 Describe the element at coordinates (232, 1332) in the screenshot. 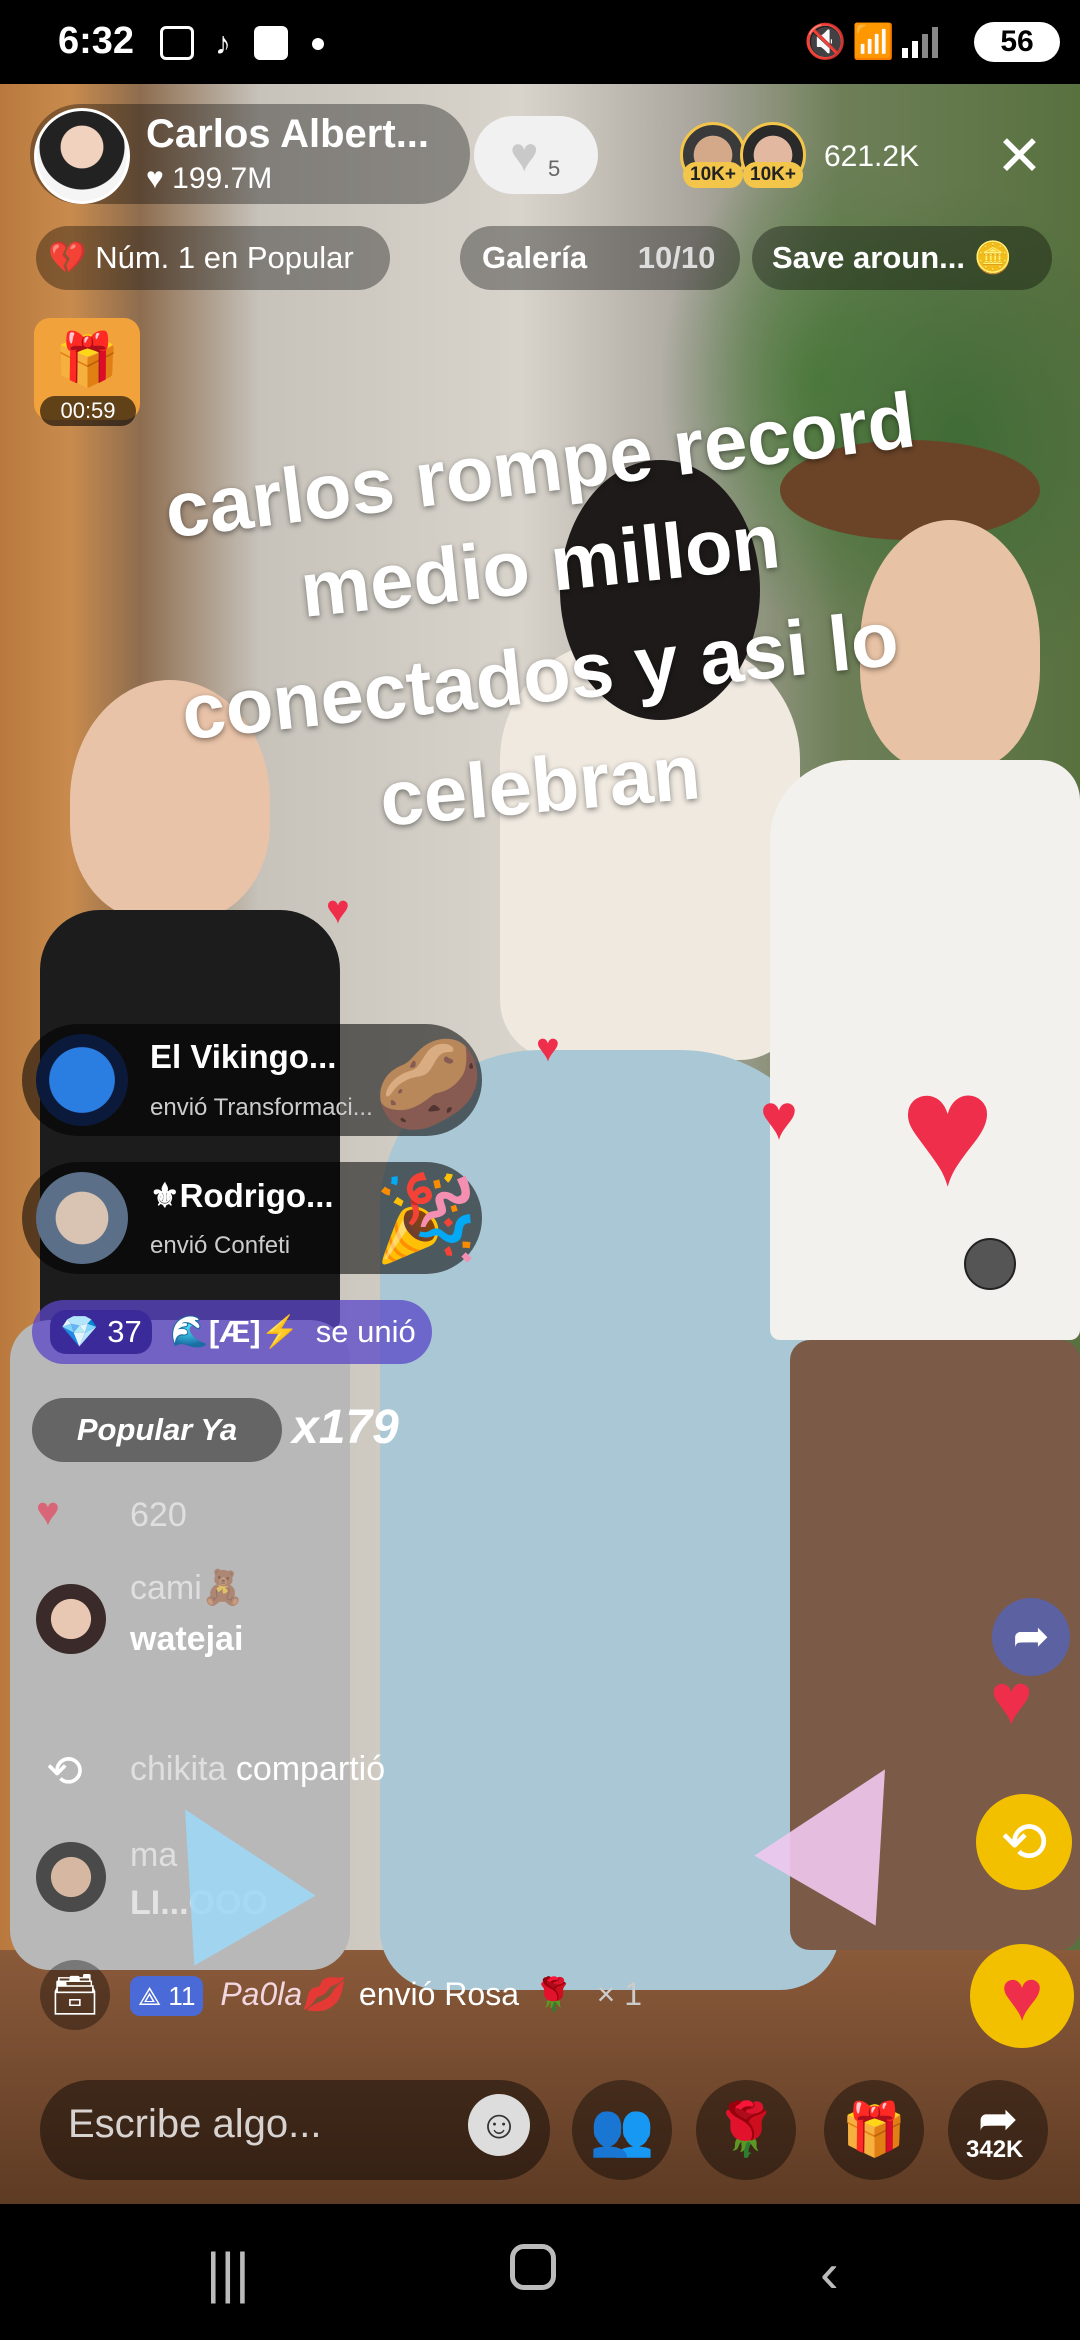

I see `join-notice: 💎 37 🌊[Æ]⚡ se unió` at that location.